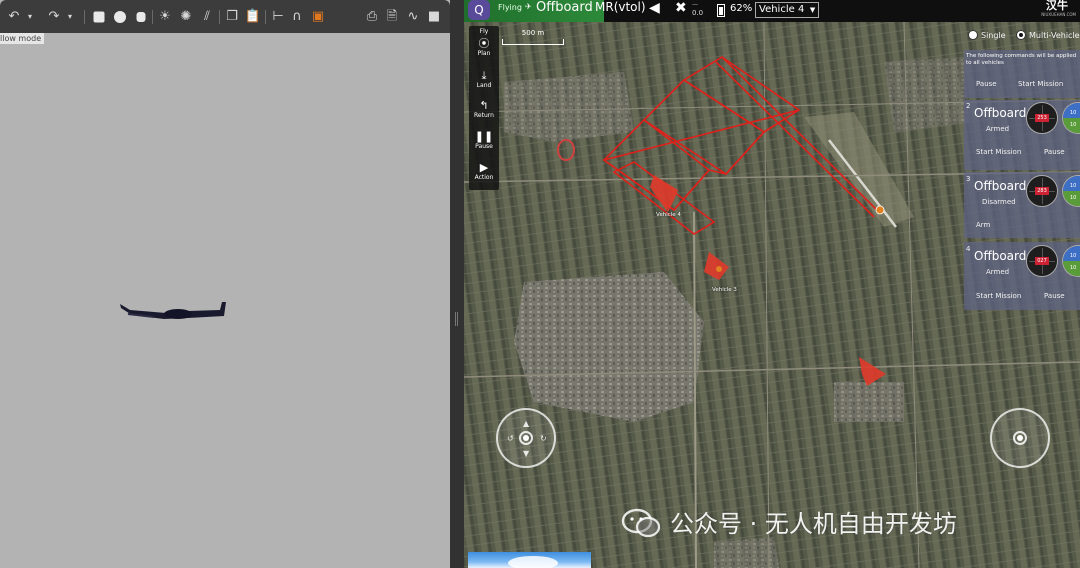  Describe the element at coordinates (22, 38) in the screenshot. I see `follow-mode-label: llow mode` at that location.